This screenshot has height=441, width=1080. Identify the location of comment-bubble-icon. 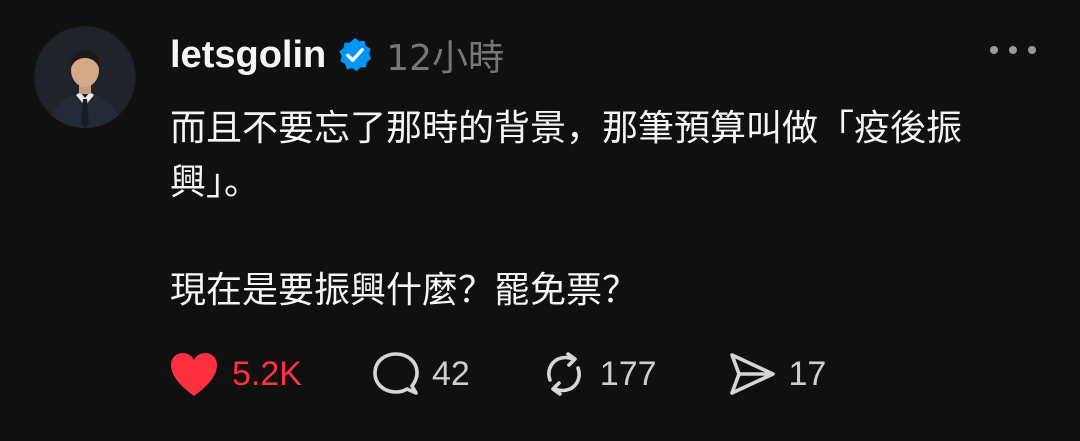
(396, 373).